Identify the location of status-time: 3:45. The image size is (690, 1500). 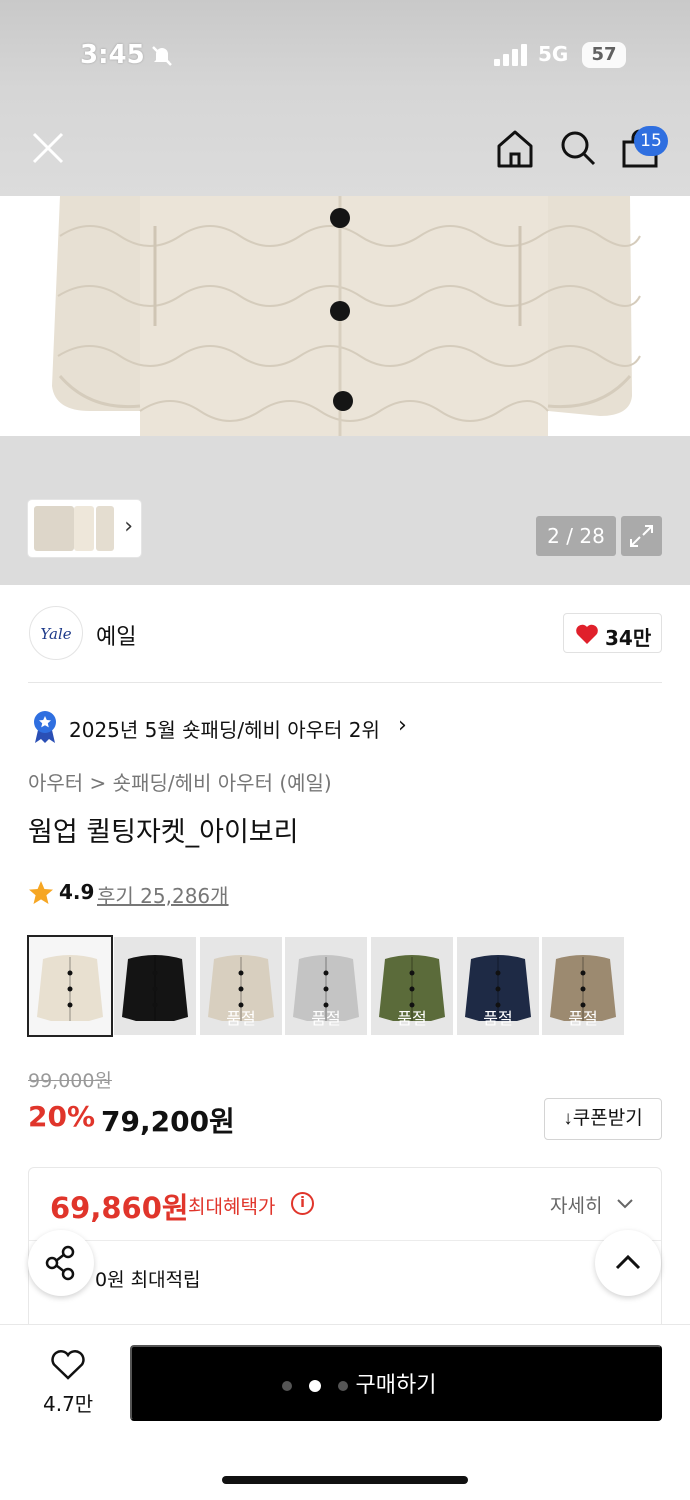
(112, 55).